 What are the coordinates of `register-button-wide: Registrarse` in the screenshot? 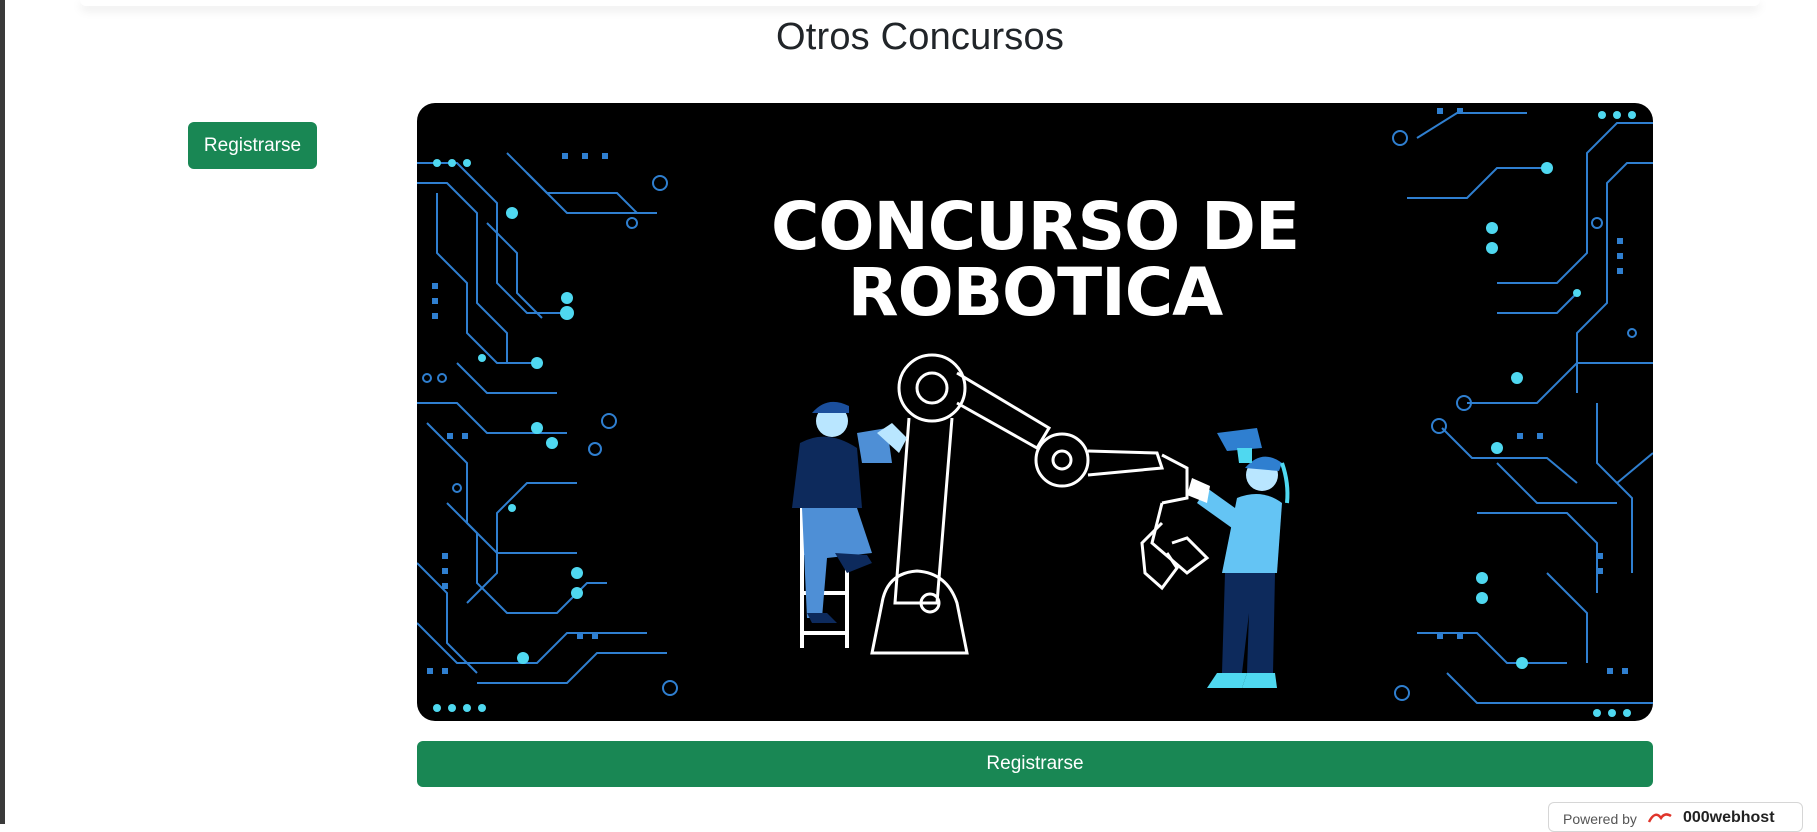 It's located at (1035, 764).